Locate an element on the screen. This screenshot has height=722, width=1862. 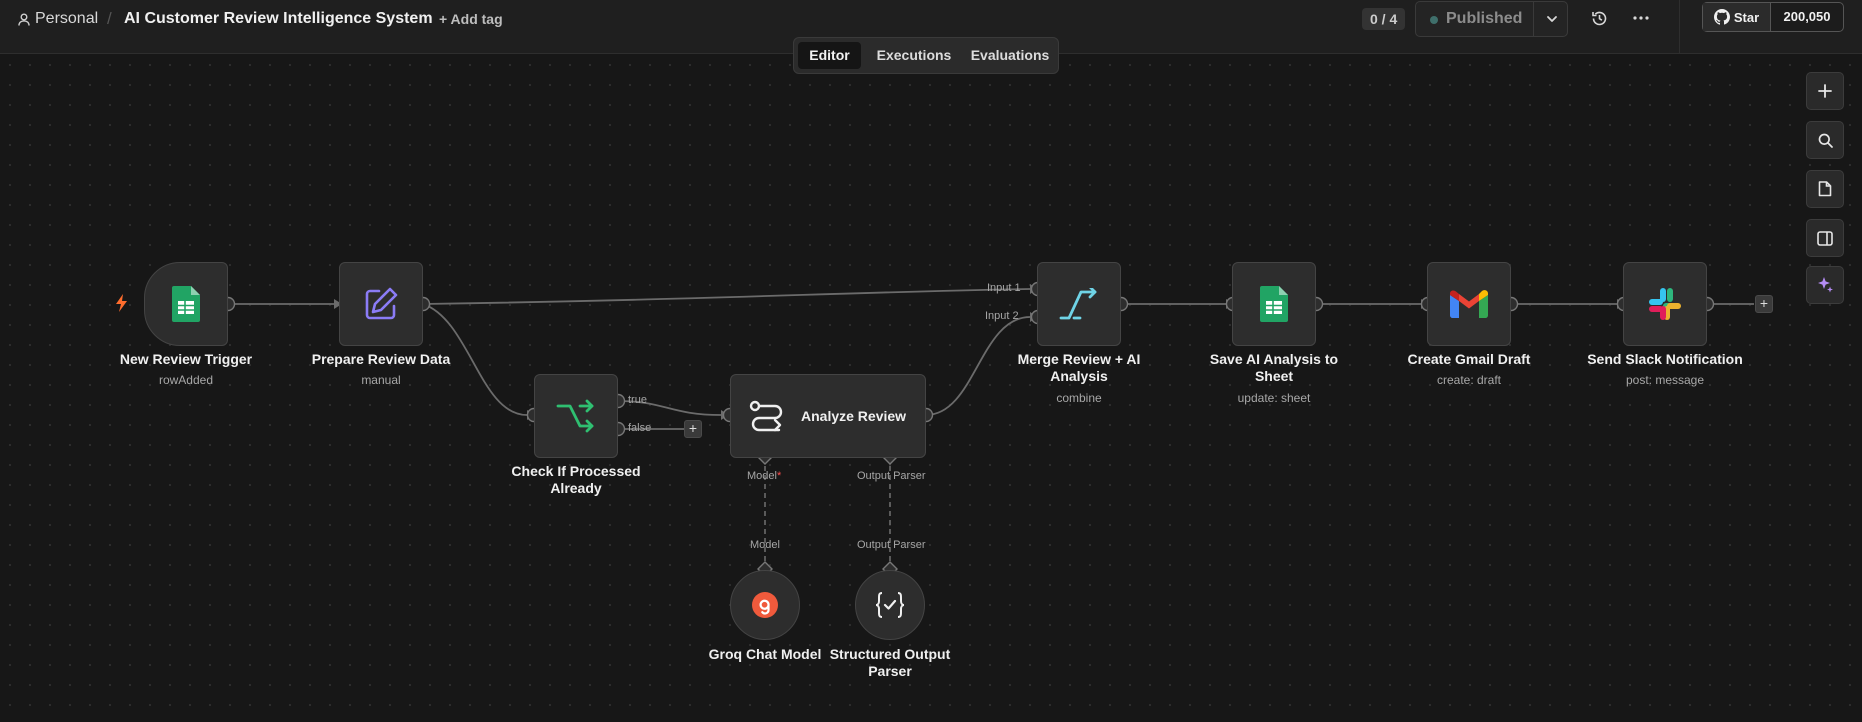
json-check-icon is located at coordinates (890, 605).